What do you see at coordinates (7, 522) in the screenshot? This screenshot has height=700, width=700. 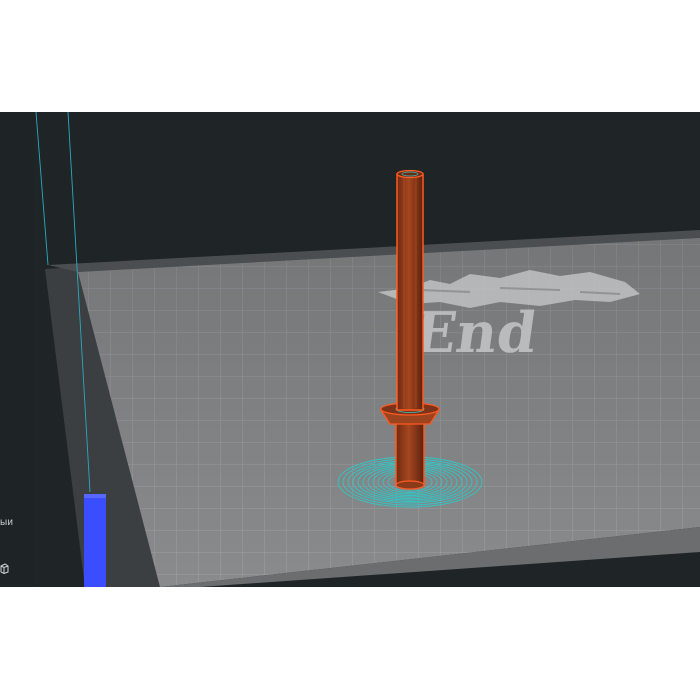 I see `side-panel-label: ыи` at bounding box center [7, 522].